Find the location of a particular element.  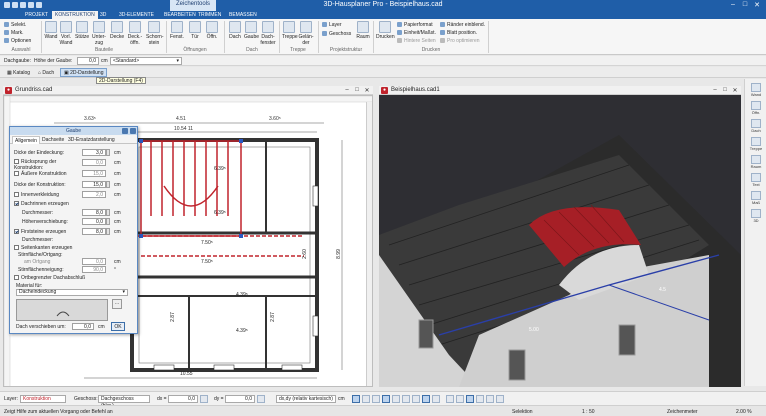

durchmesser1-spinner is located at coordinates (108, 212).